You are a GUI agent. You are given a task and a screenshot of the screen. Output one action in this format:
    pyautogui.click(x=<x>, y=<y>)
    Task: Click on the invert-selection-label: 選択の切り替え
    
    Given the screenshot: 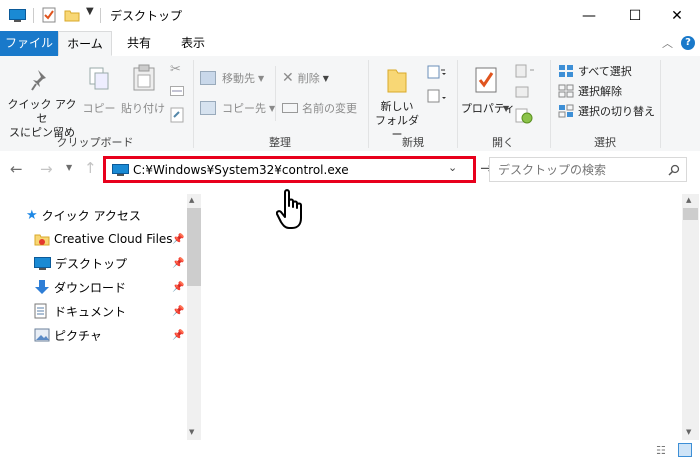 What is the action you would take?
    pyautogui.click(x=616, y=111)
    